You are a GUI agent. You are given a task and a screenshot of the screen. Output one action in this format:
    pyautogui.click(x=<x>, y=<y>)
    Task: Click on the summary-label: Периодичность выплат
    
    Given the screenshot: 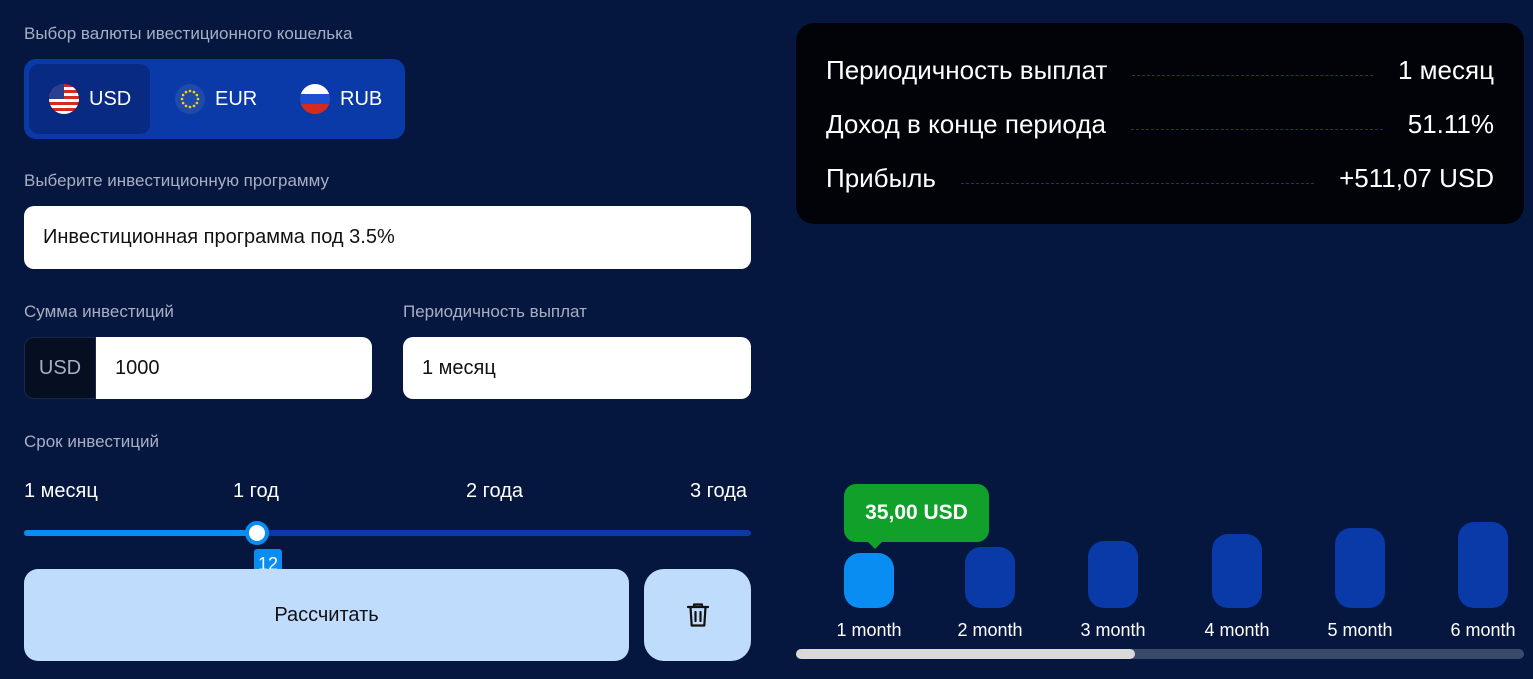 What is the action you would take?
    pyautogui.click(x=967, y=69)
    